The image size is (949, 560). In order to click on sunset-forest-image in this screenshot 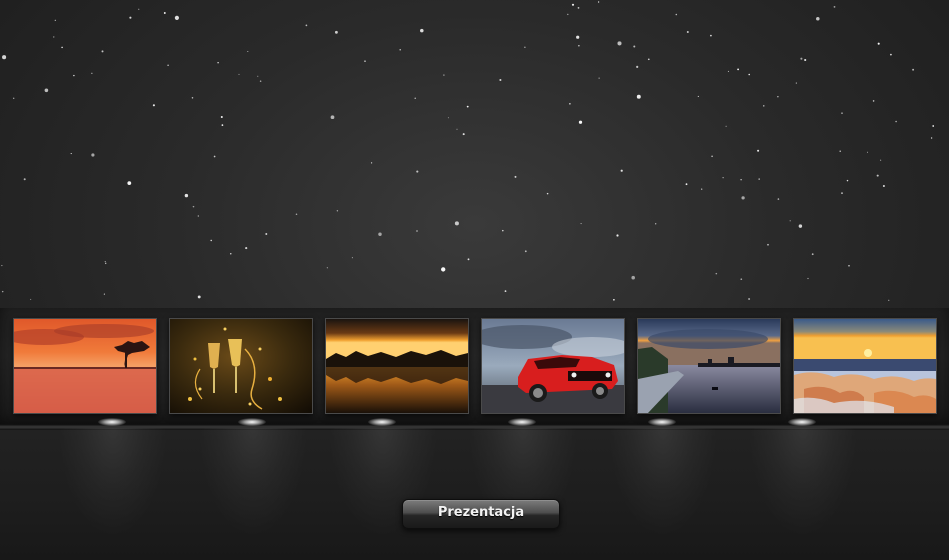, I will do `click(397, 366)`.